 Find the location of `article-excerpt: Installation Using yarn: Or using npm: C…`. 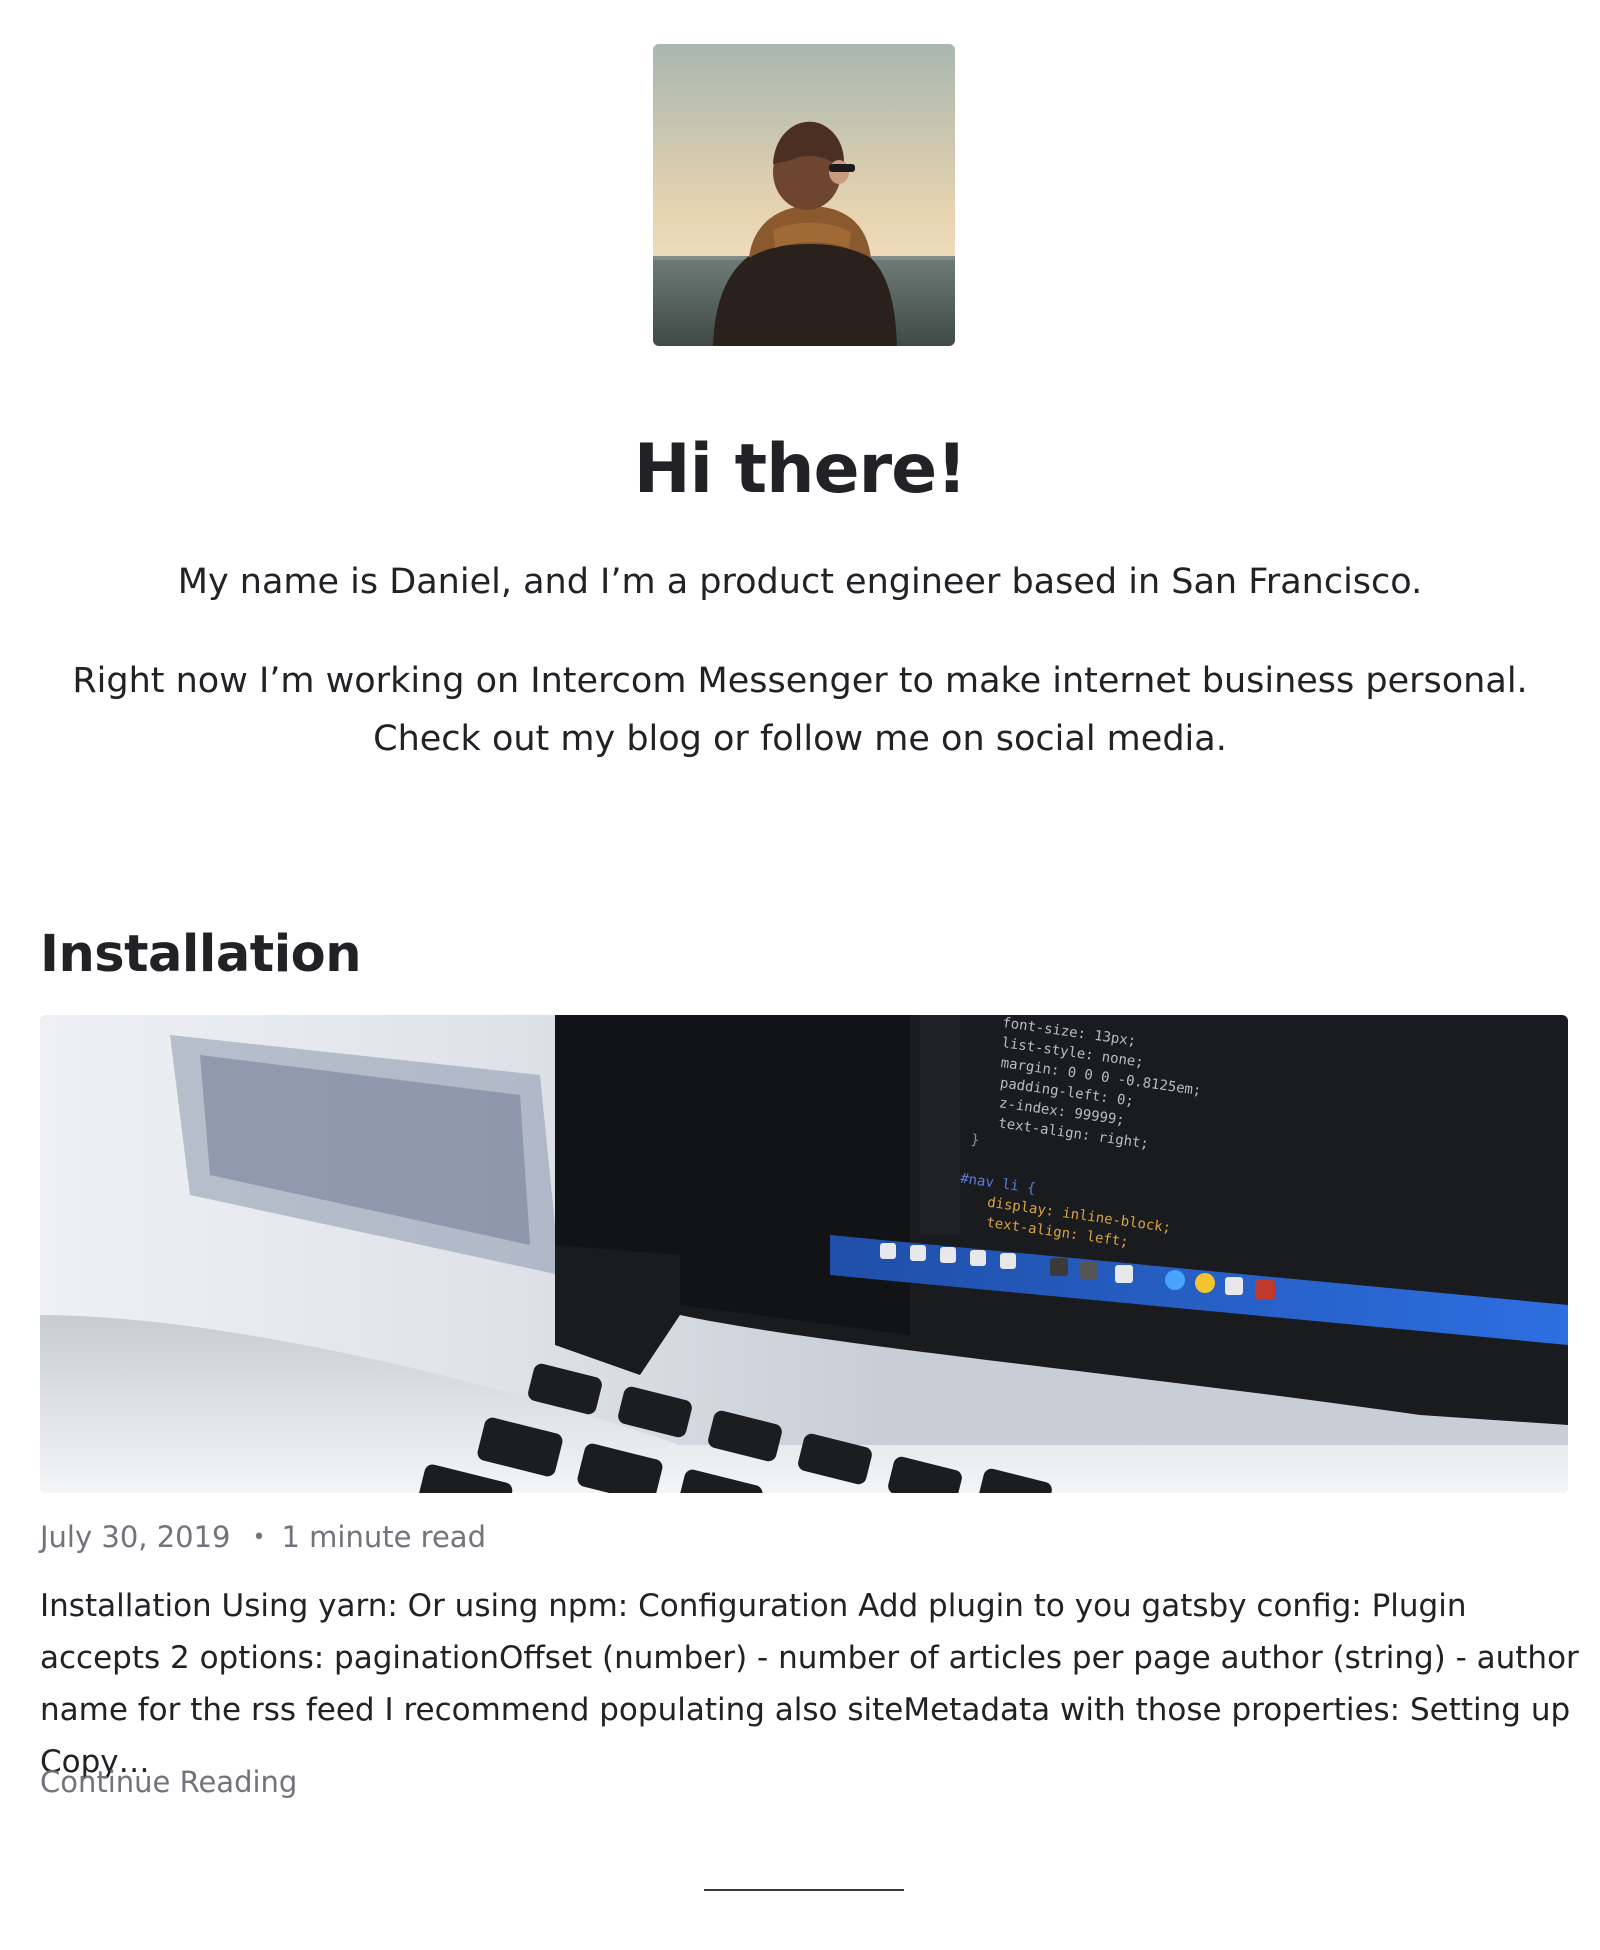

article-excerpt: Installation Using yarn: Or using npm: C… is located at coordinates (809, 1684).